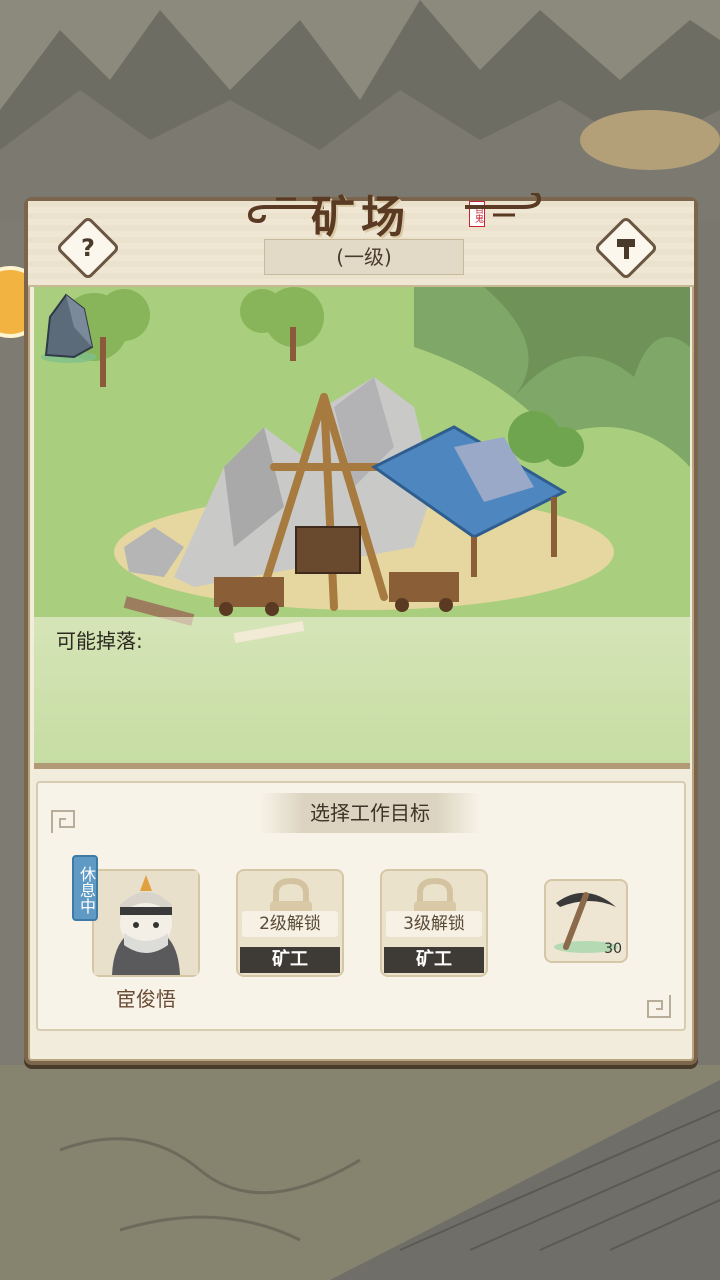 The height and width of the screenshot is (1280, 720). I want to click on worker-card, so click(146, 923).